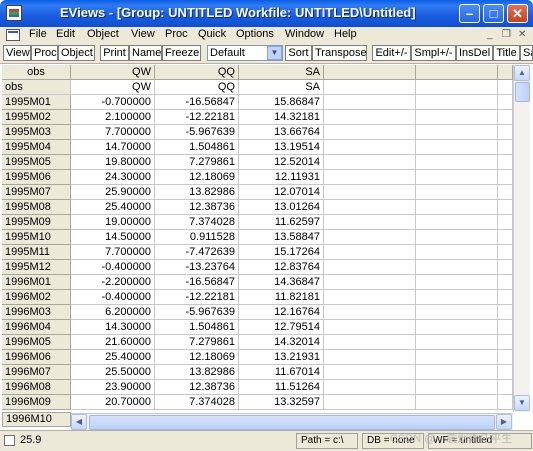 This screenshot has width=533, height=451. Describe the element at coordinates (36, 237) in the screenshot. I see `obs-cell: 1995M10` at that location.